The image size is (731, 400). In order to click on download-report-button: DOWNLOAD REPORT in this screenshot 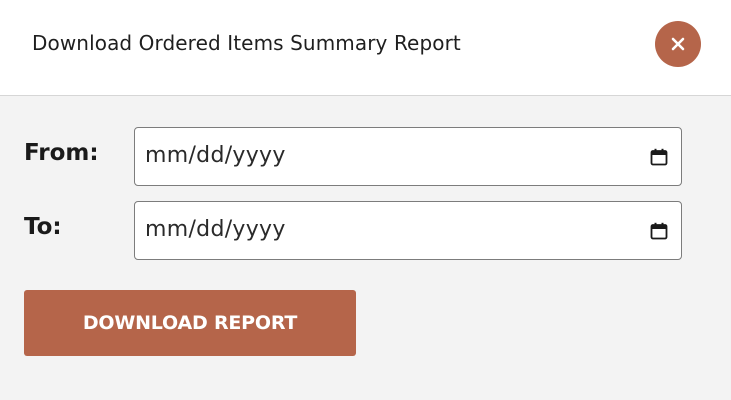, I will do `click(190, 323)`.